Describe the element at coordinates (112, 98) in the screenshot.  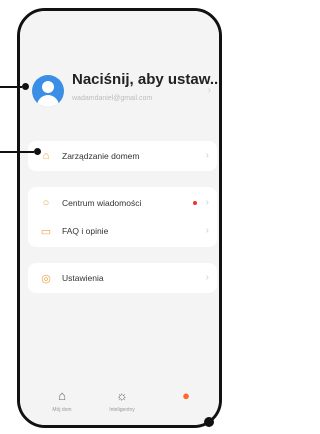
I see `profile-email: wadamdaniel@gmail.com` at that location.